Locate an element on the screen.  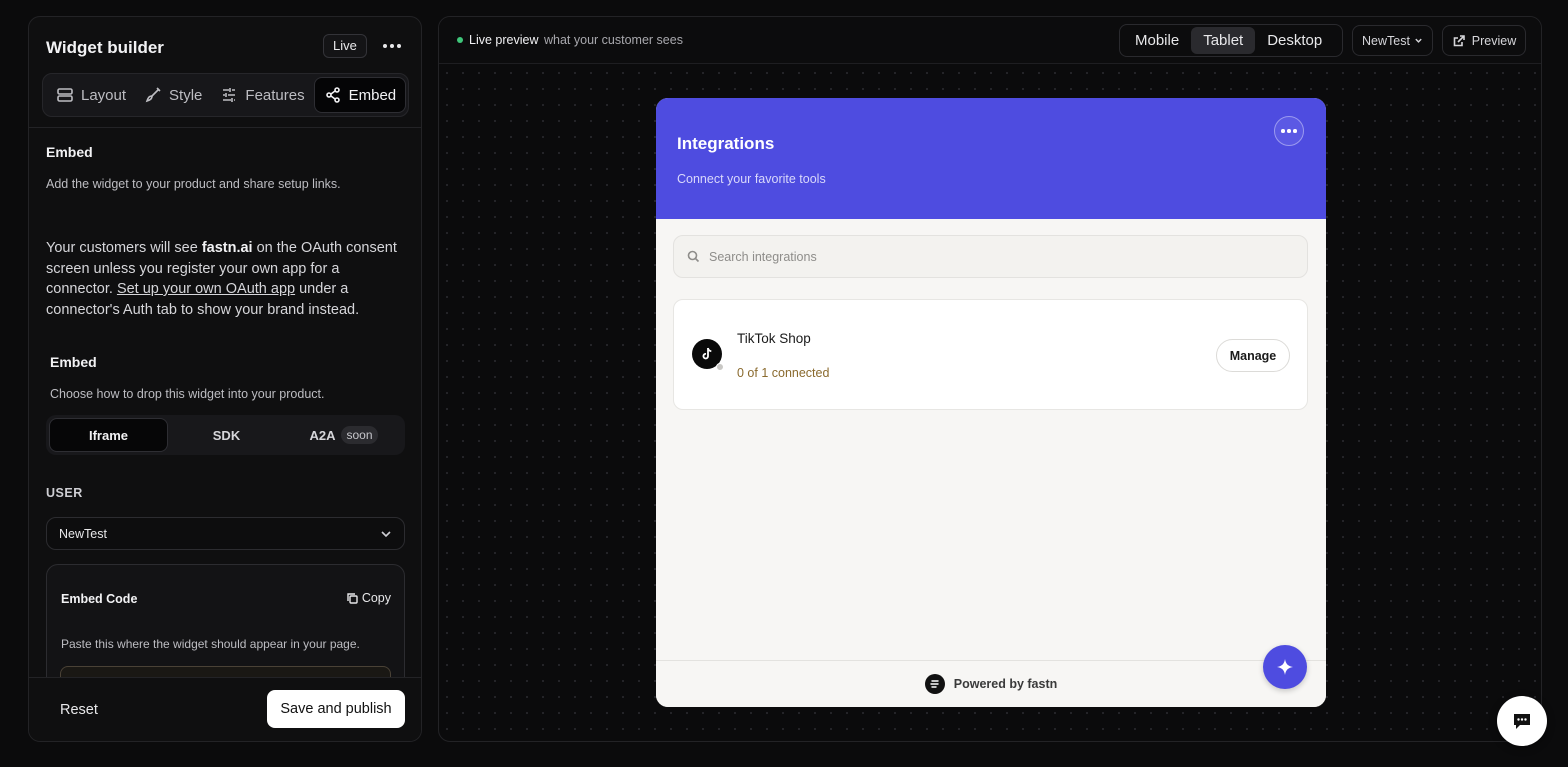
widget-subtitle: Connect your favorite tools is located at coordinates (751, 179).